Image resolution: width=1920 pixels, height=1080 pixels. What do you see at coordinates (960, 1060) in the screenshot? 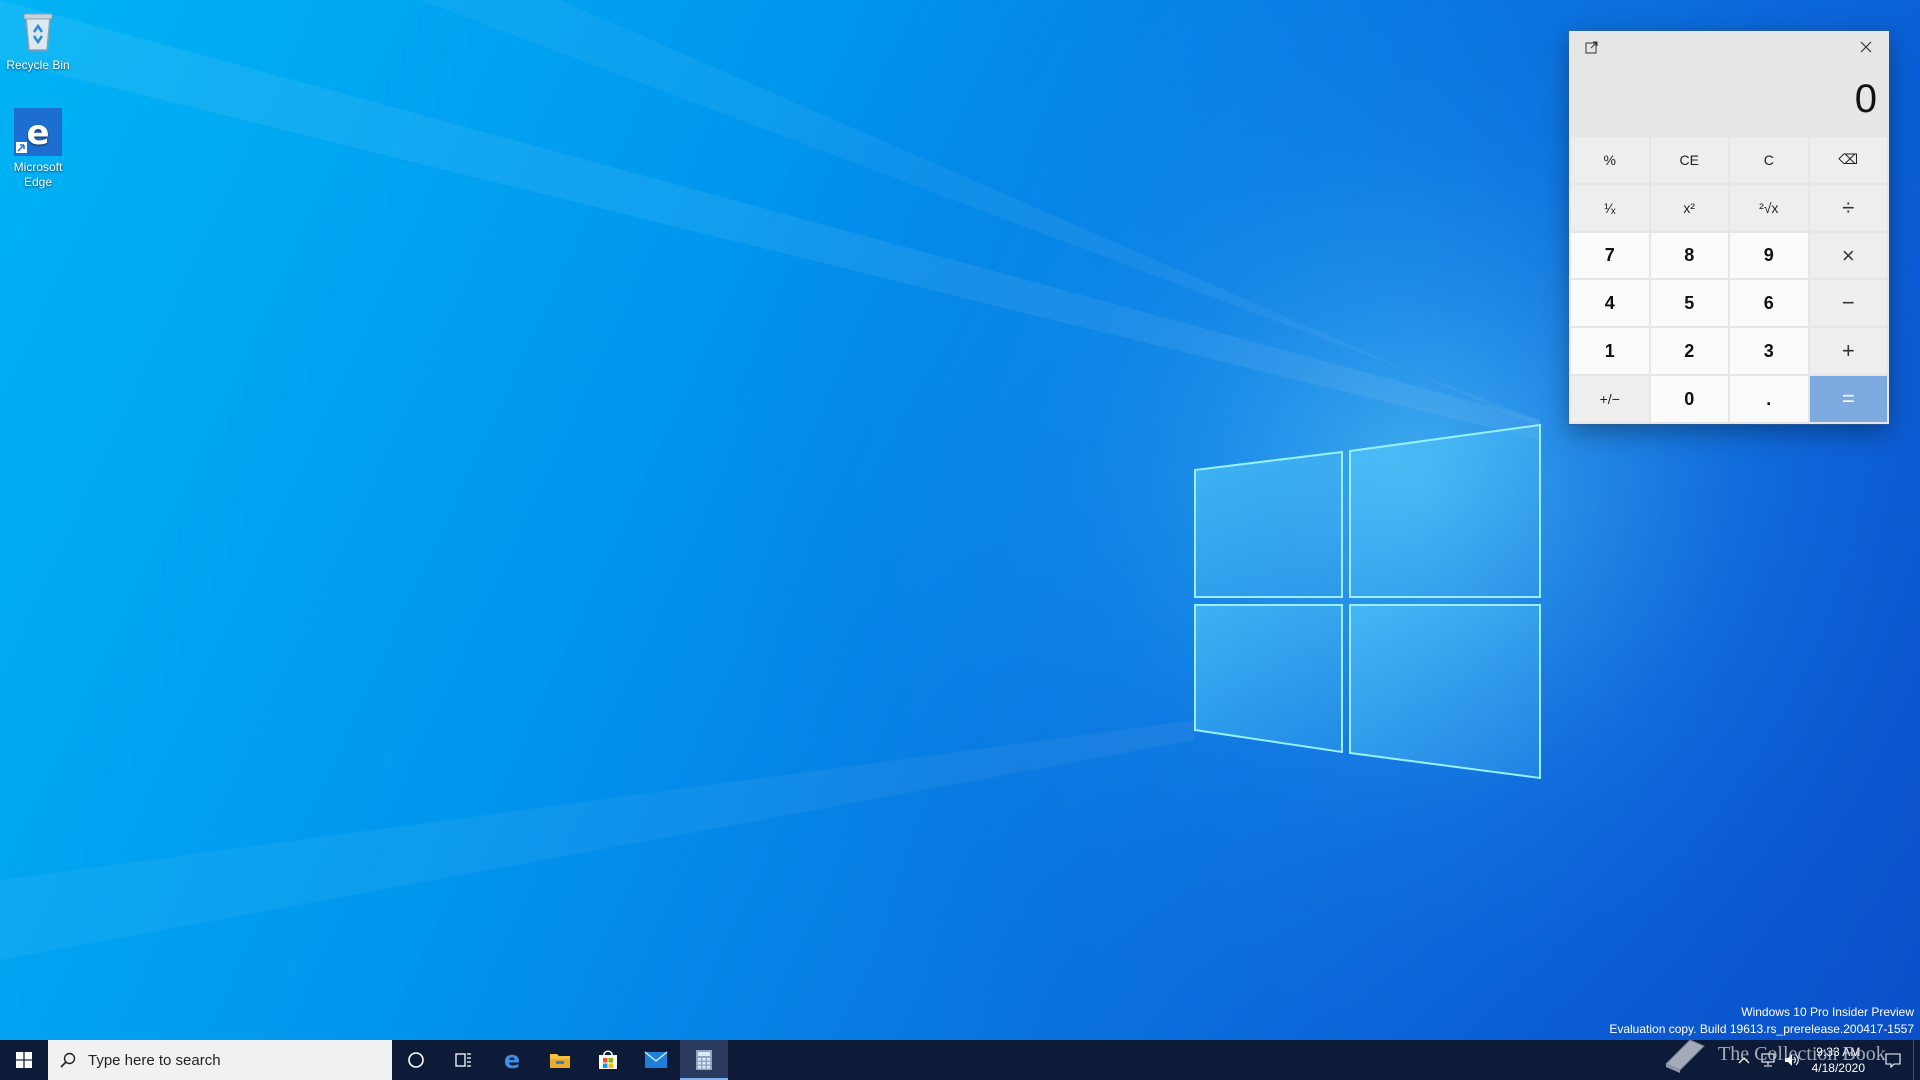
I see `taskbar: Type here to search e 9:33 AM 4/18/2020` at bounding box center [960, 1060].